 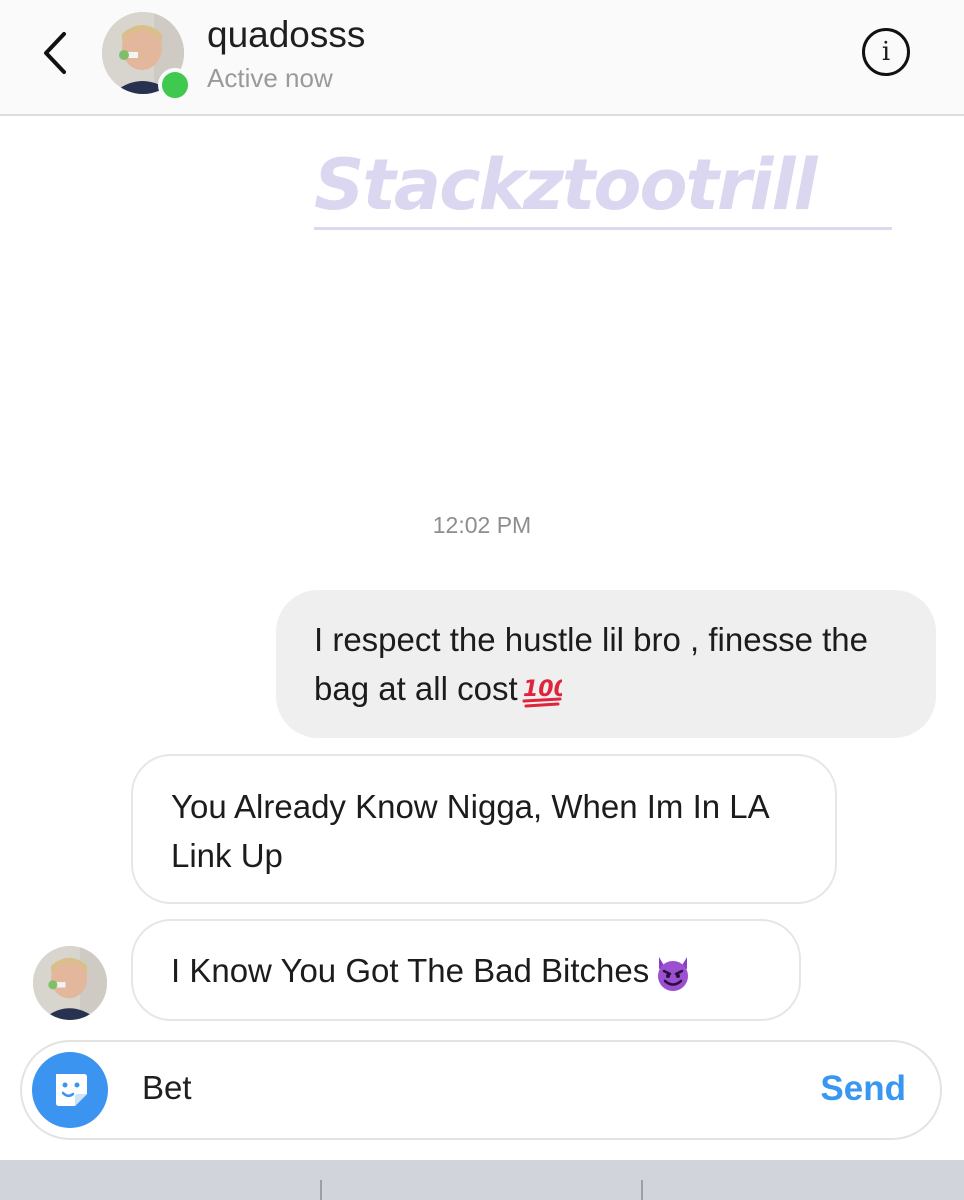 I want to click on info-icon: i, so click(x=886, y=52).